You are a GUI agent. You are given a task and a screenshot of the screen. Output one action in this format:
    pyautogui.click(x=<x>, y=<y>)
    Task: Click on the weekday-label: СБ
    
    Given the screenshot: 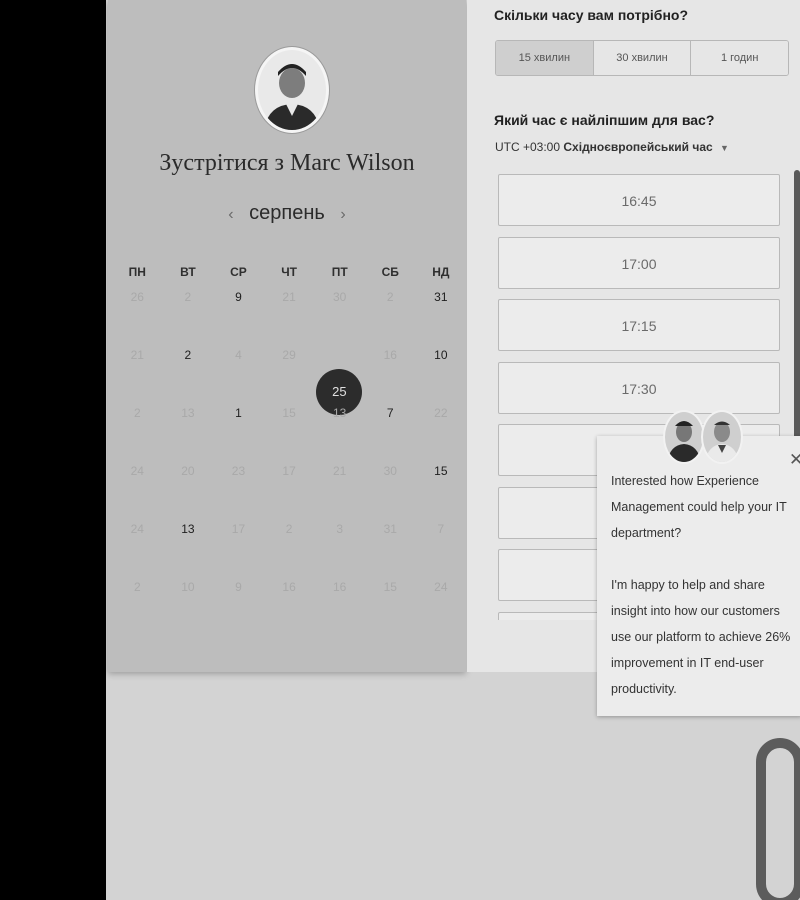 What is the action you would take?
    pyautogui.click(x=390, y=272)
    